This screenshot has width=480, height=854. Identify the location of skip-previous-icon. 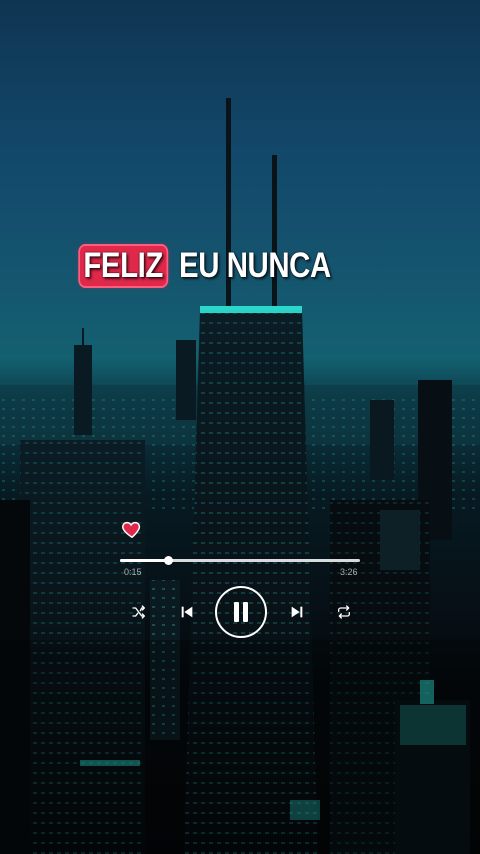
(187, 612).